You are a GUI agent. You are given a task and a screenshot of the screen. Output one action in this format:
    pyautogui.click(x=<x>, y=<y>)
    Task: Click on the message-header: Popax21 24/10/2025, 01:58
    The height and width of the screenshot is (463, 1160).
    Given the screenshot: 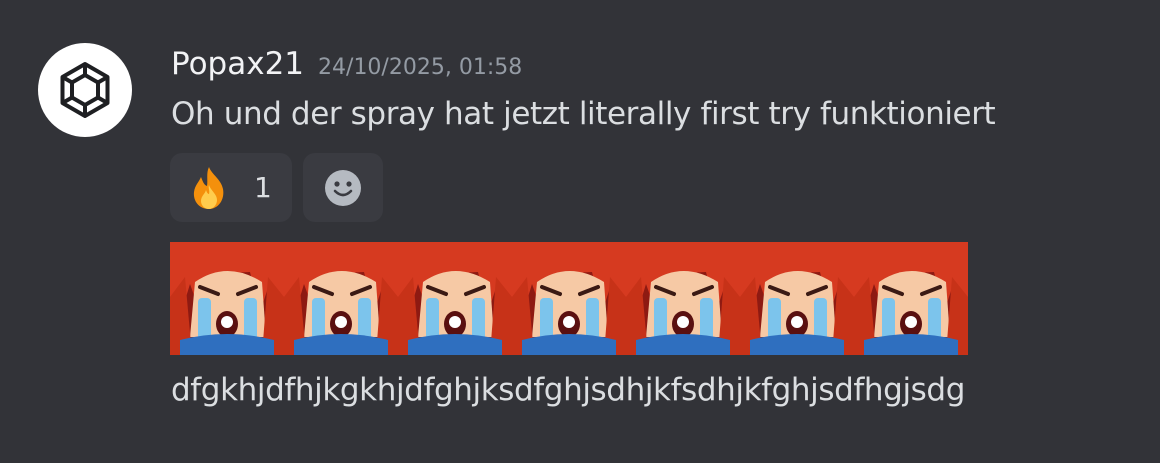 What is the action you would take?
    pyautogui.click(x=346, y=68)
    